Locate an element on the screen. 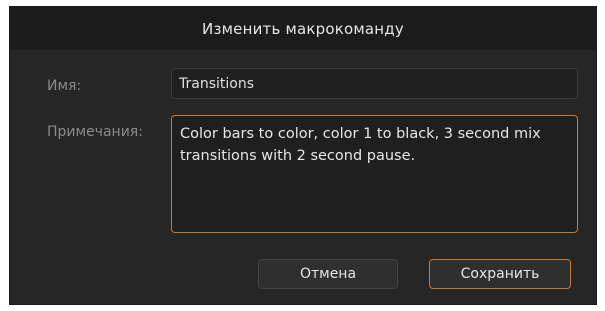  name-field: Transitions is located at coordinates (374, 83).